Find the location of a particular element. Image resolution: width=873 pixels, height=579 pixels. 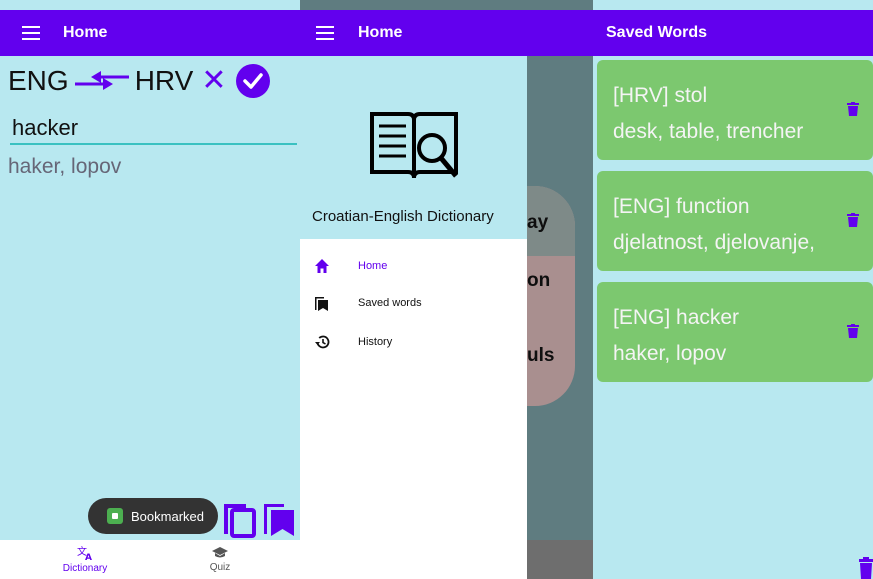

search-input is located at coordinates (153, 127).